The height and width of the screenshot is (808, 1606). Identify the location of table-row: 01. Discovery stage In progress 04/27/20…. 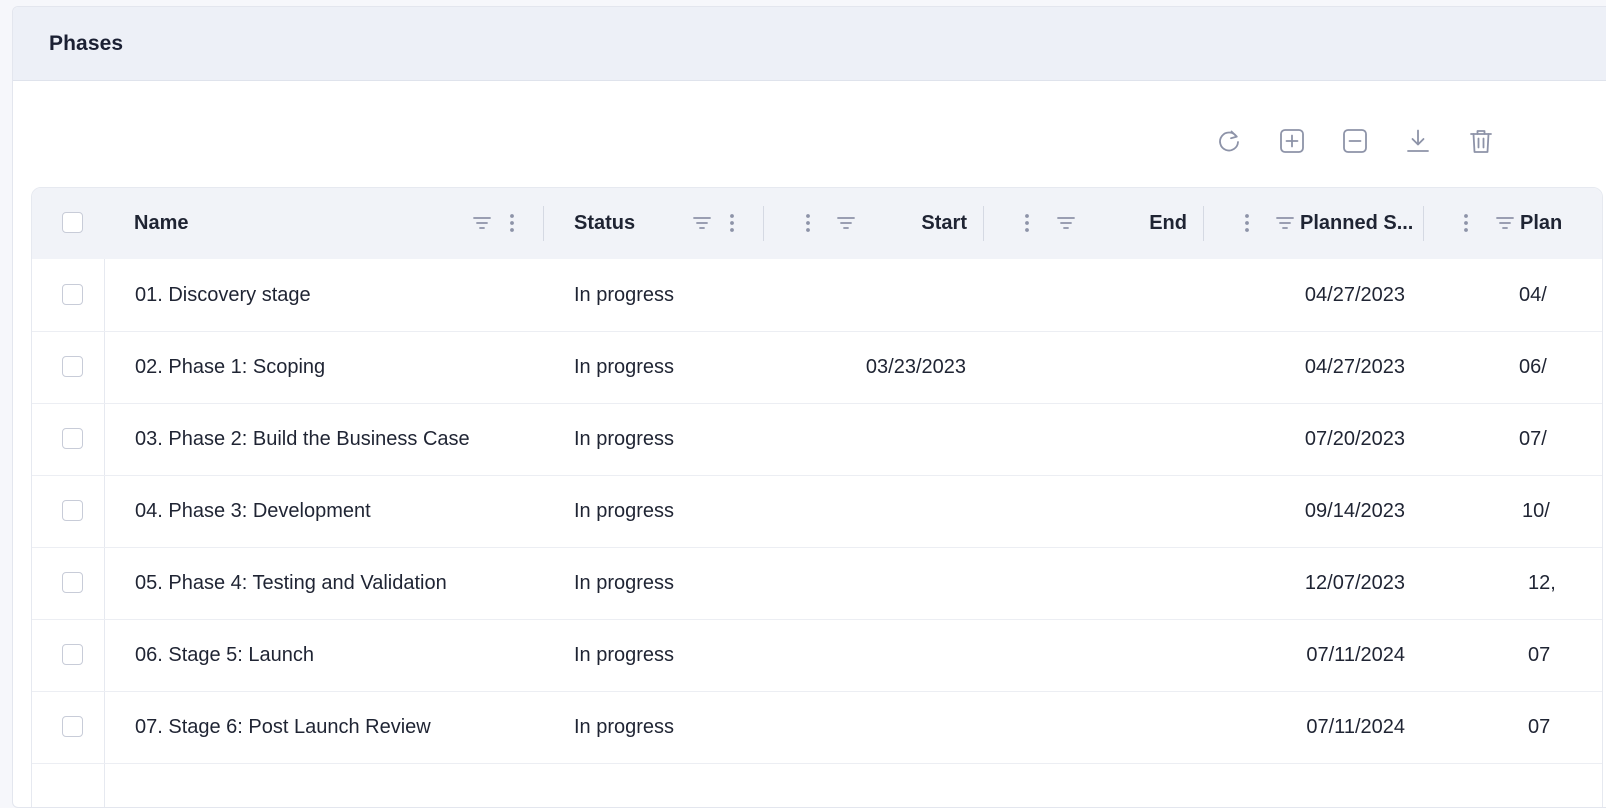
(817, 295).